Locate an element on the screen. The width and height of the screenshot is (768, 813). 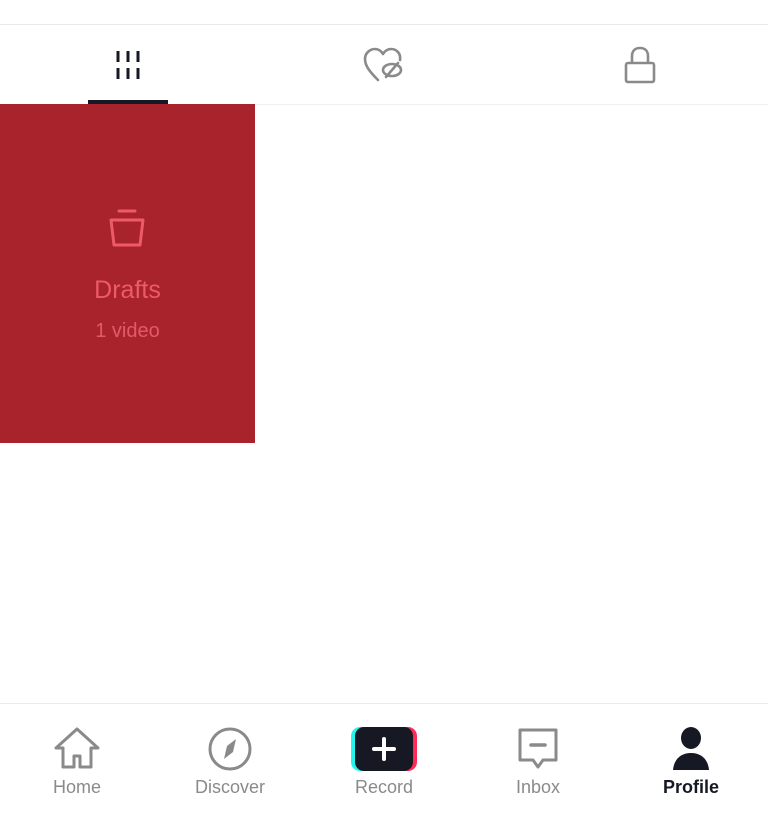
lock-icon is located at coordinates (640, 64).